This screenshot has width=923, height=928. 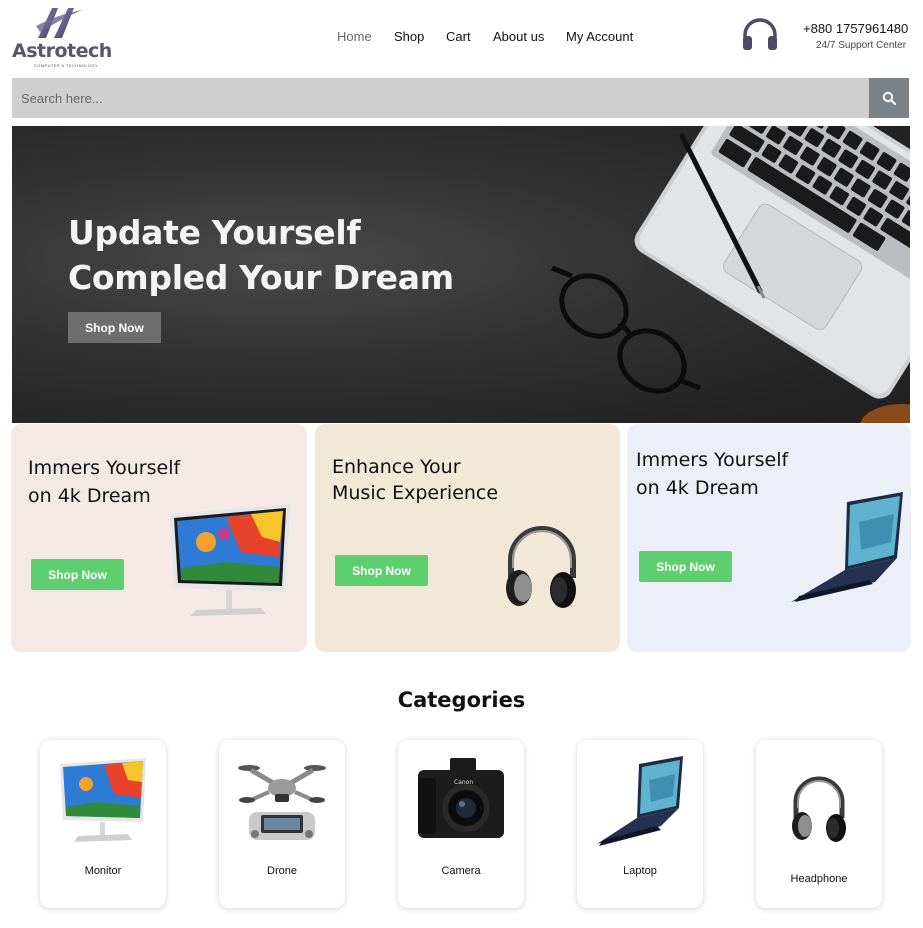 What do you see at coordinates (409, 36) in the screenshot?
I see `nav-shop: Shop` at bounding box center [409, 36].